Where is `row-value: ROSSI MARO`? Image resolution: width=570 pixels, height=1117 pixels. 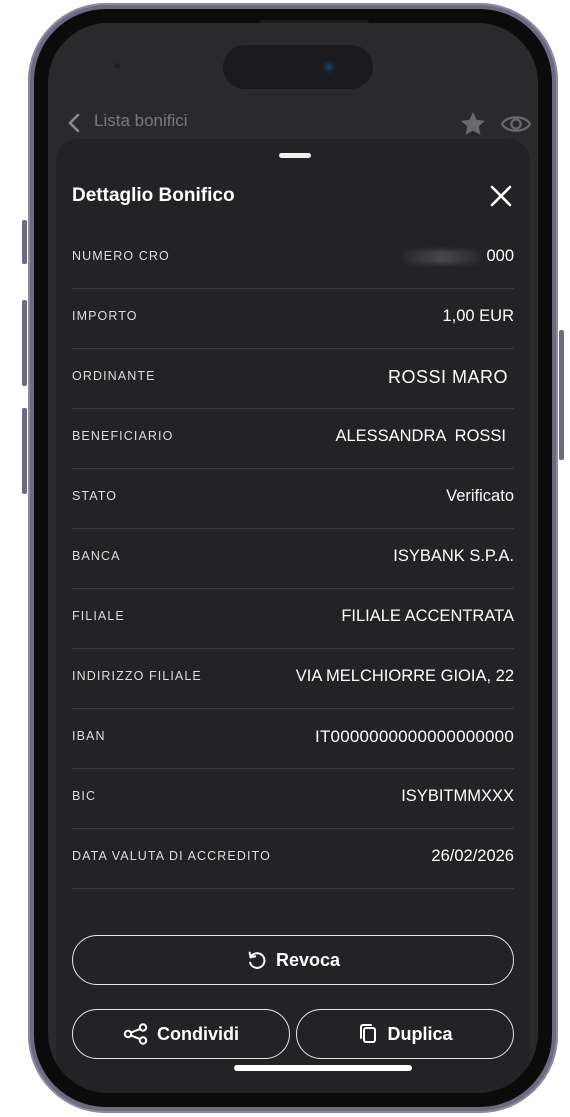 row-value: ROSSI MARO is located at coordinates (447, 377).